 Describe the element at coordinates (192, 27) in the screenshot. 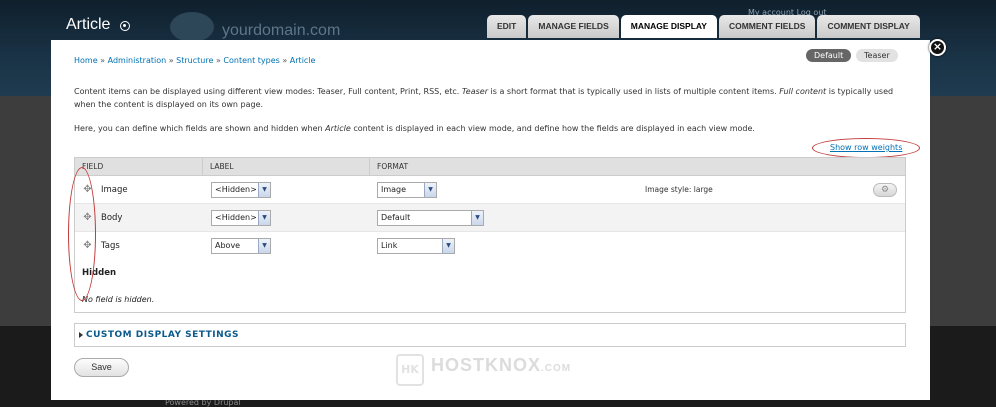

I see `site-logo` at that location.